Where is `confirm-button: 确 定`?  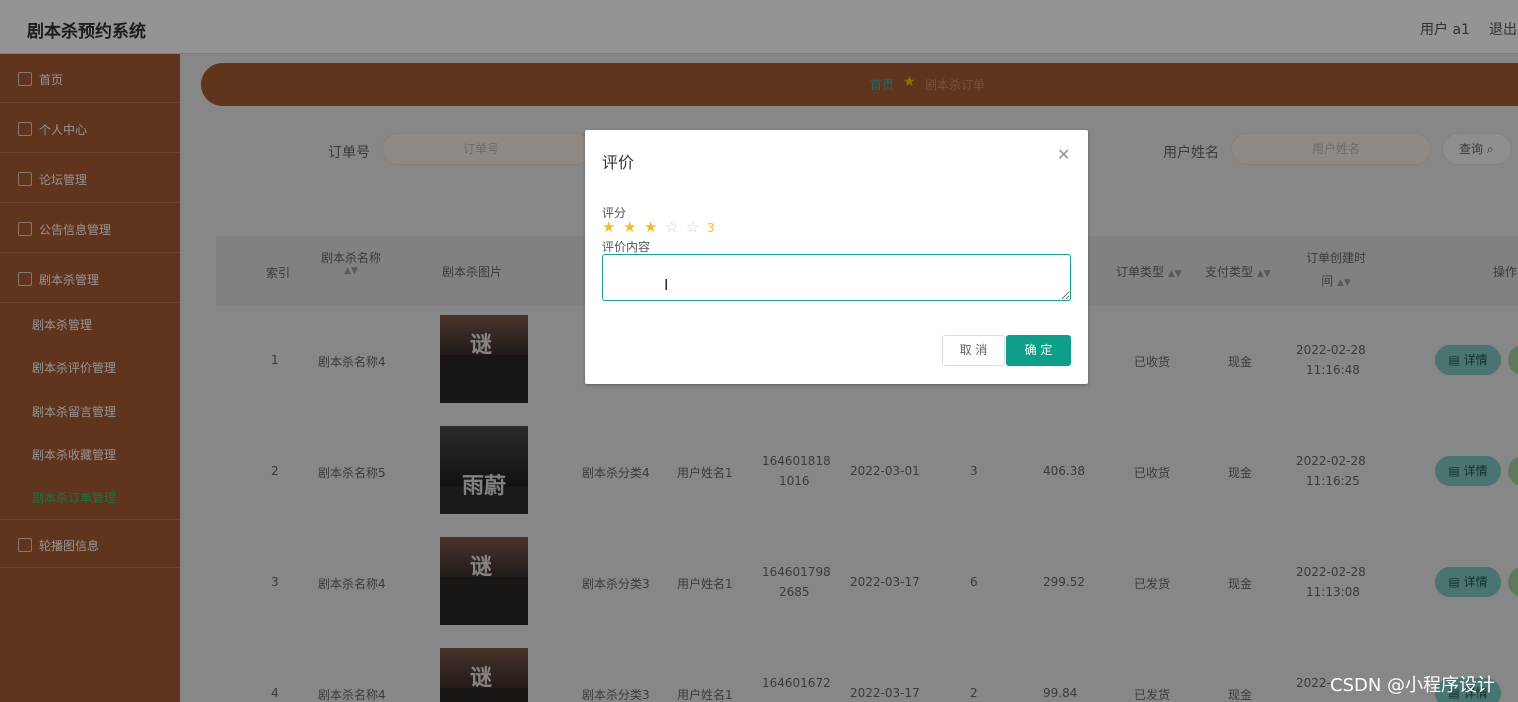
confirm-button: 确 定 is located at coordinates (1038, 350).